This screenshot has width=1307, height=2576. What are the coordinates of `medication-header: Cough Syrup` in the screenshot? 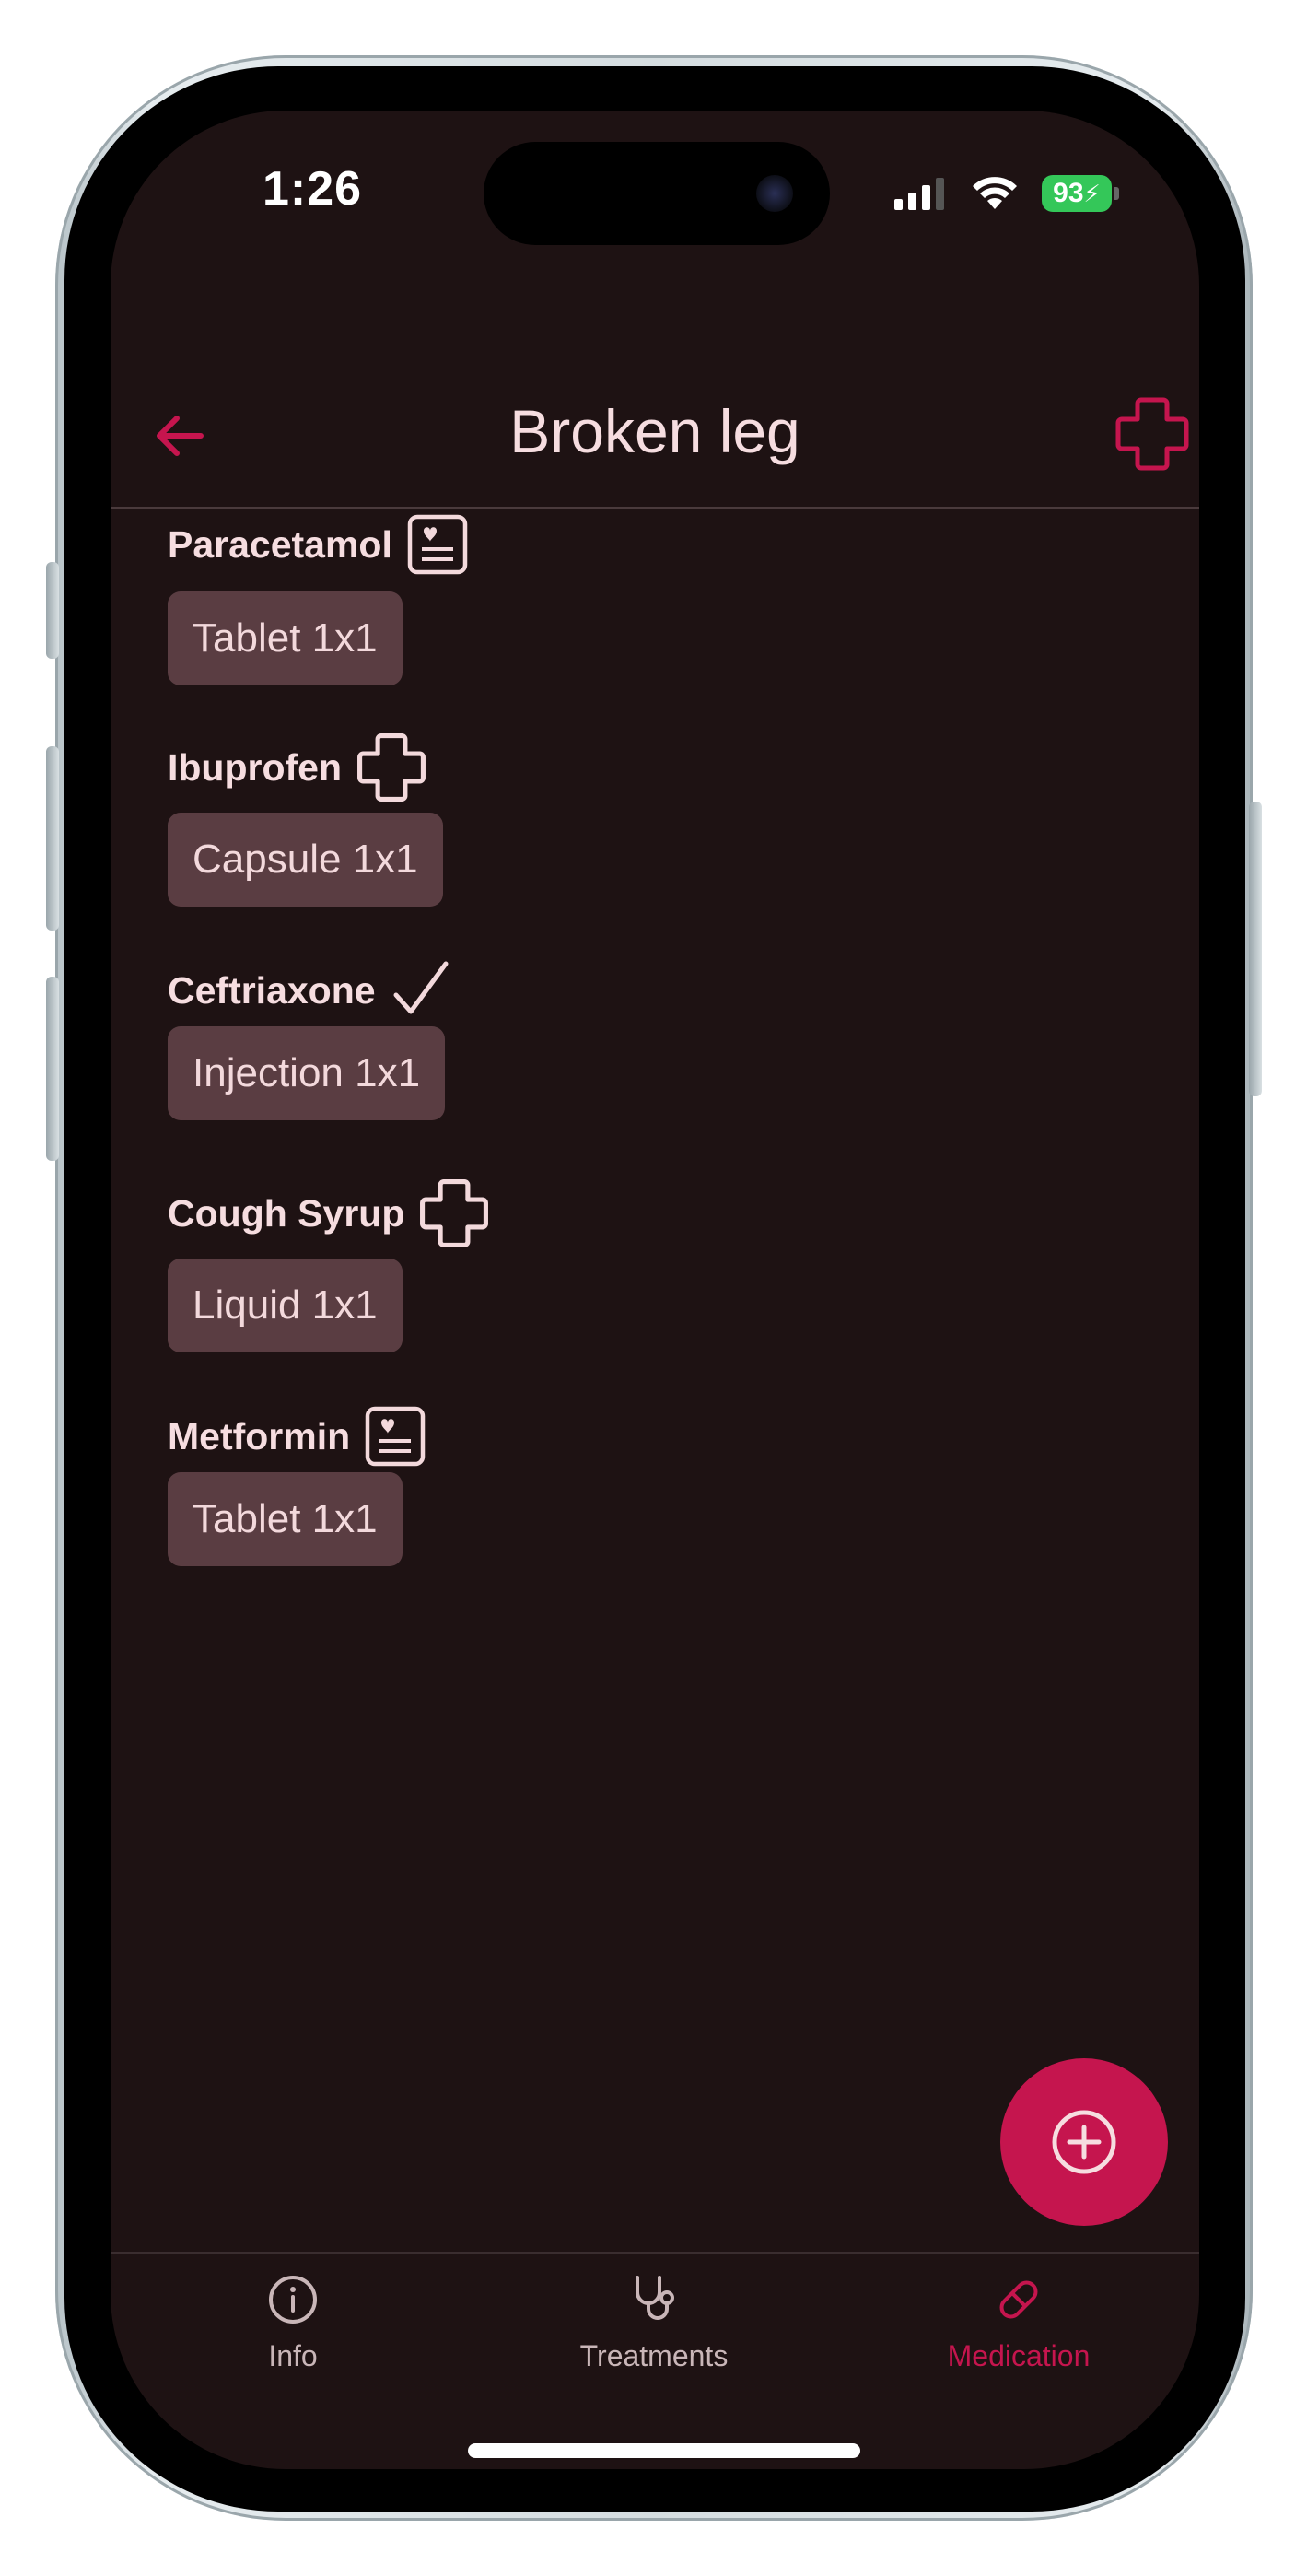 It's located at (656, 1213).